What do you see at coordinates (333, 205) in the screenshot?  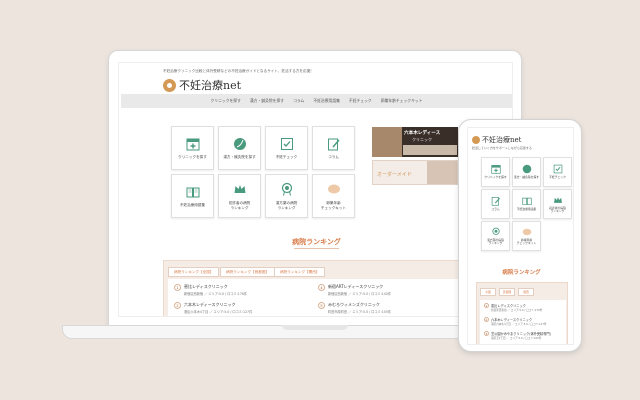 I see `tile-label: 卵巣年齢 チェックキット` at bounding box center [333, 205].